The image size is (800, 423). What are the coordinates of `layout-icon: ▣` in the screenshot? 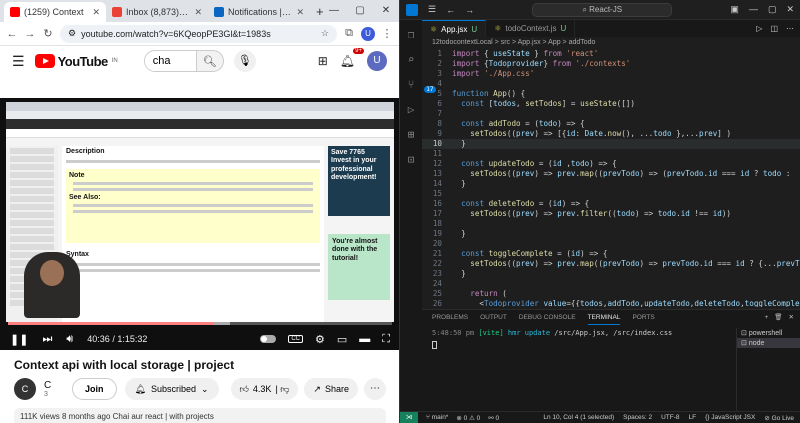 It's located at (734, 9).